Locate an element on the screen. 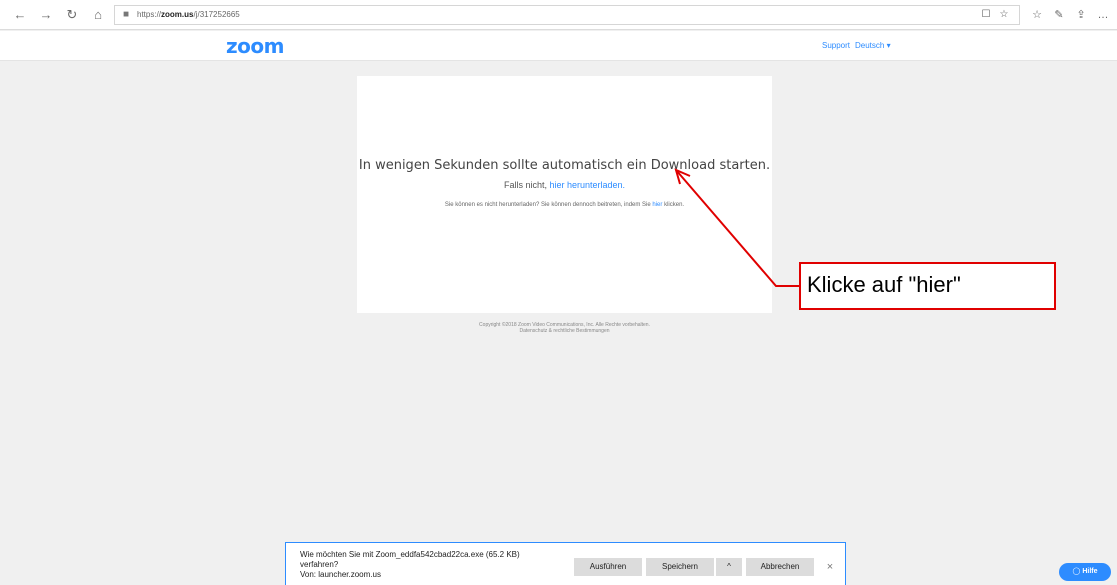 This screenshot has height=585, width=1117. zoom-logo: zoom is located at coordinates (255, 46).